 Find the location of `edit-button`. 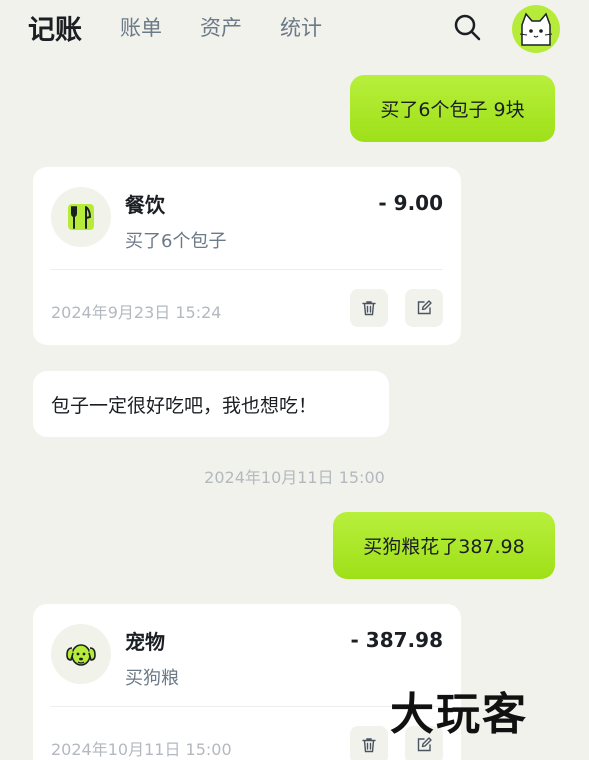

edit-button is located at coordinates (424, 308).